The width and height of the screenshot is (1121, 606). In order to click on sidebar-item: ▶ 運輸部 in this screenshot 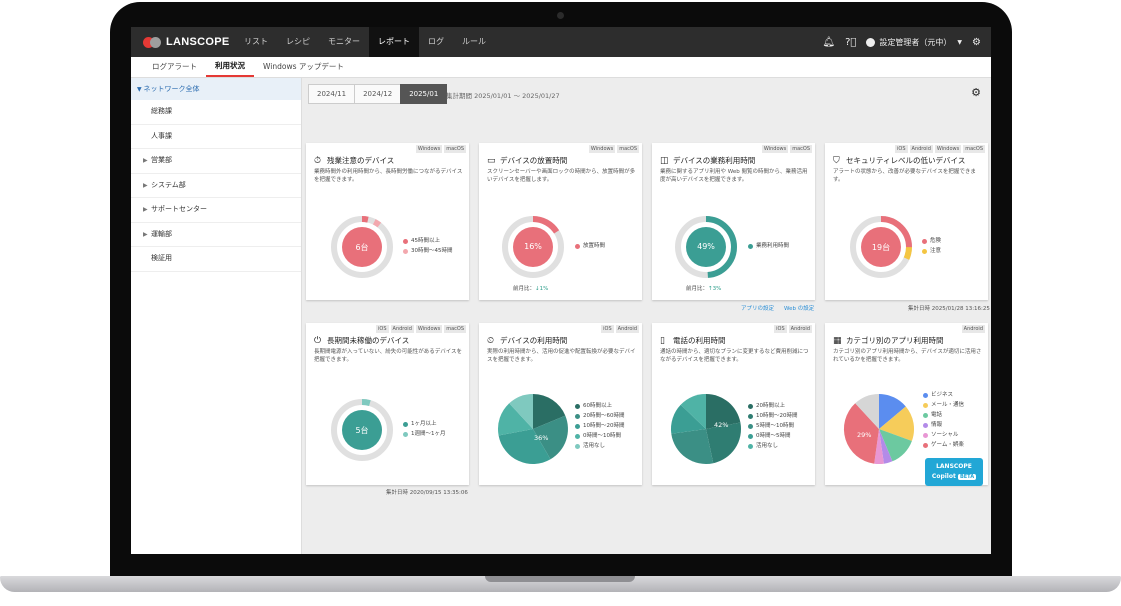, I will do `click(216, 235)`.